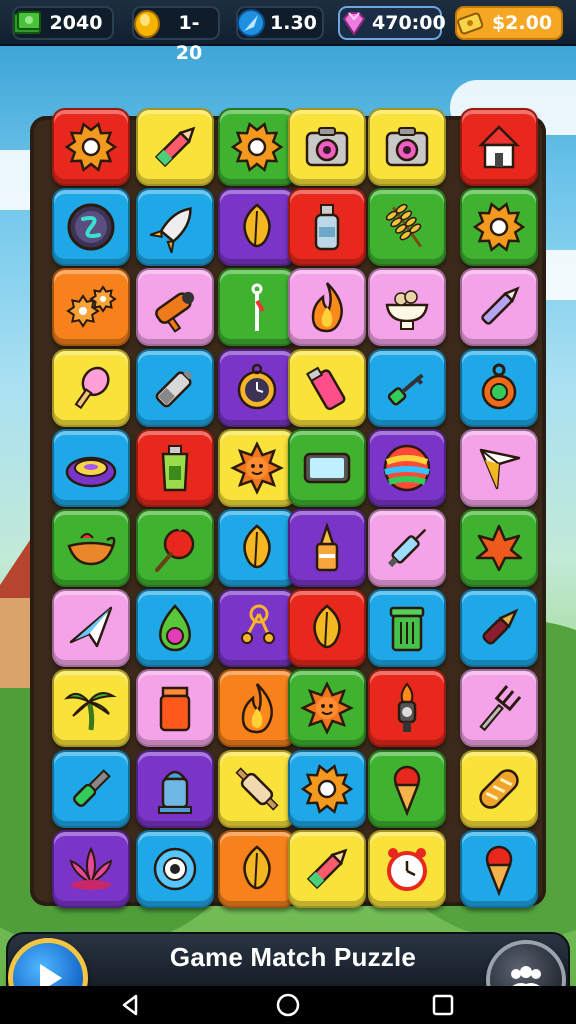  What do you see at coordinates (91, 548) in the screenshot?
I see `tile-r6-c1` at bounding box center [91, 548].